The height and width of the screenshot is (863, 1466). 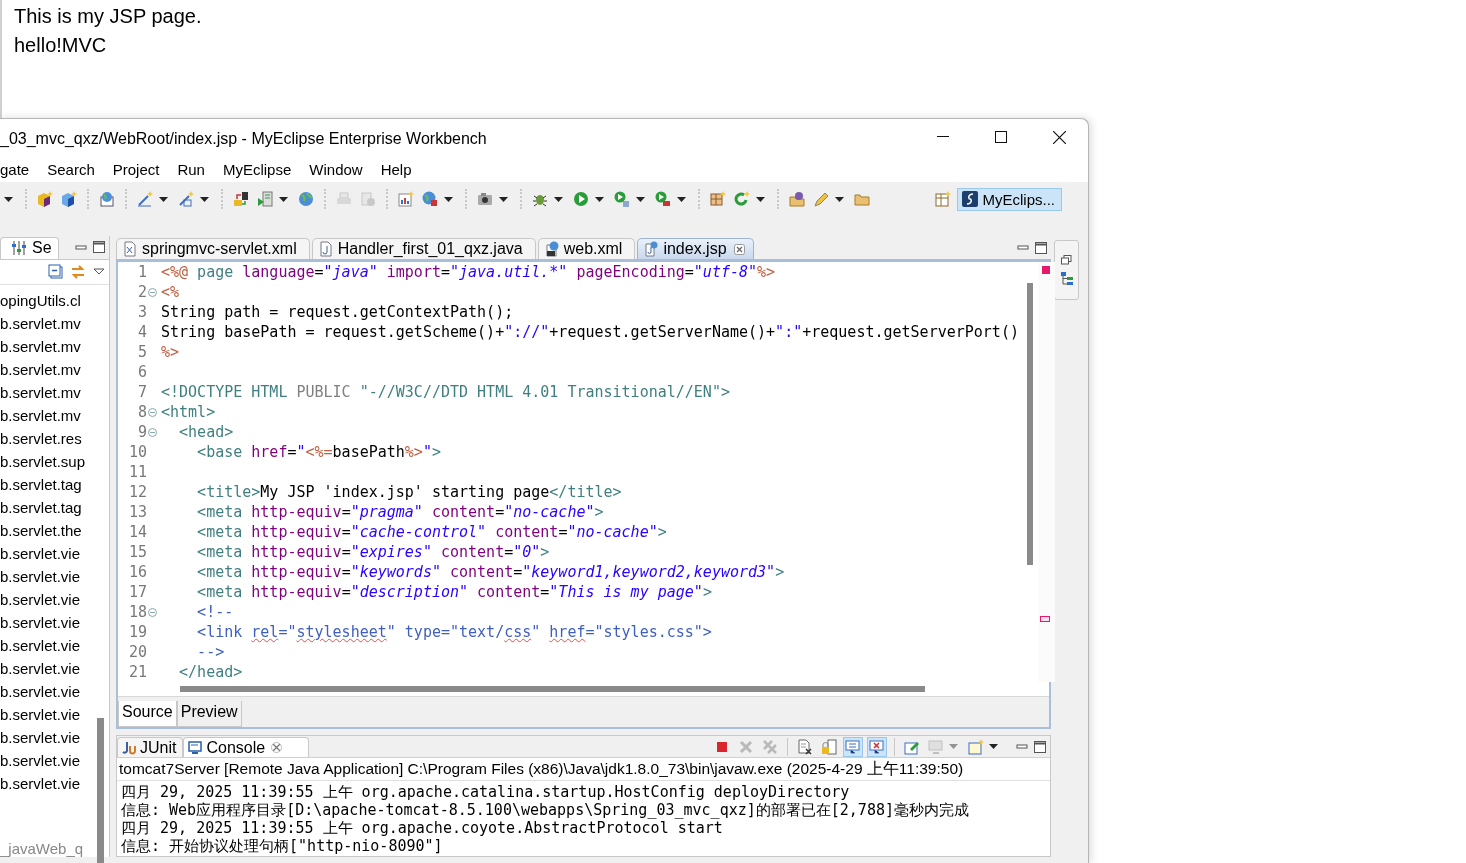 I want to click on editor-tab: Handler_first_01_qxz.java, so click(x=423, y=248).